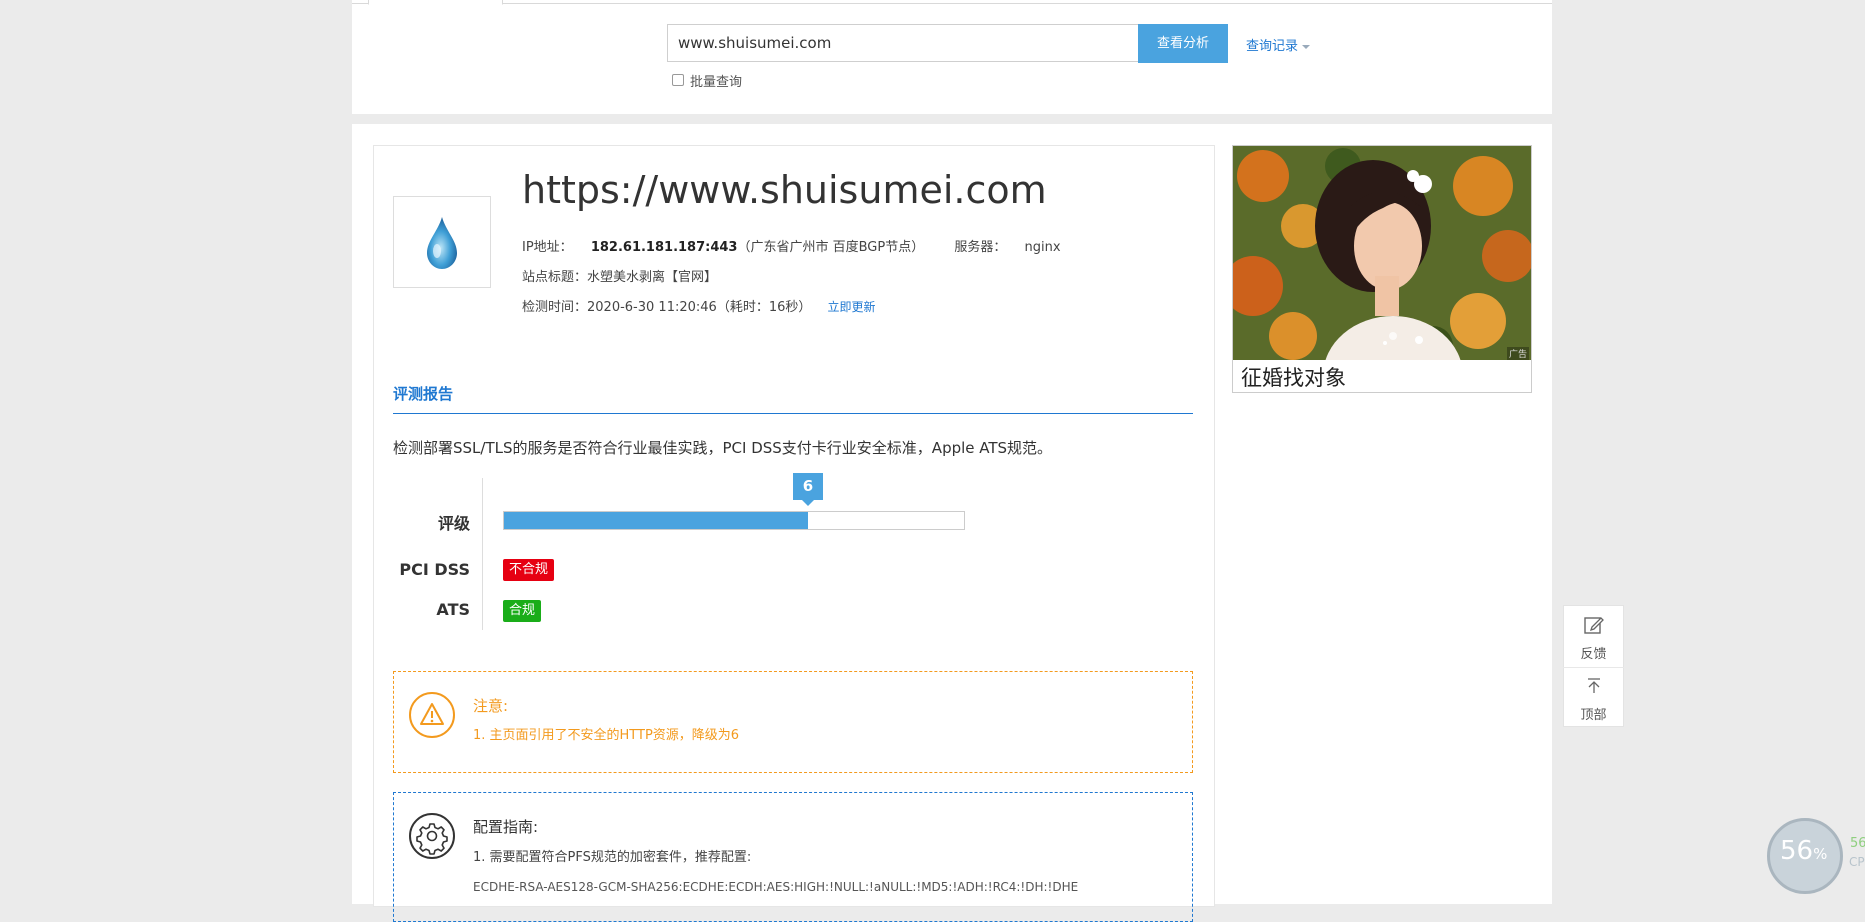  I want to click on notice-box, so click(793, 722).